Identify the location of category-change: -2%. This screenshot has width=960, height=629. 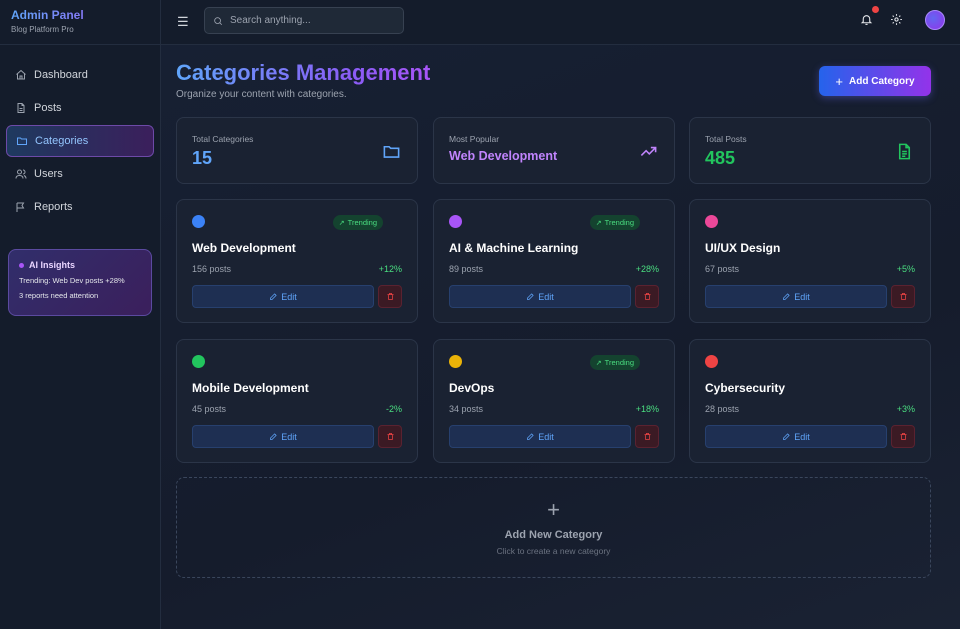
(393, 409).